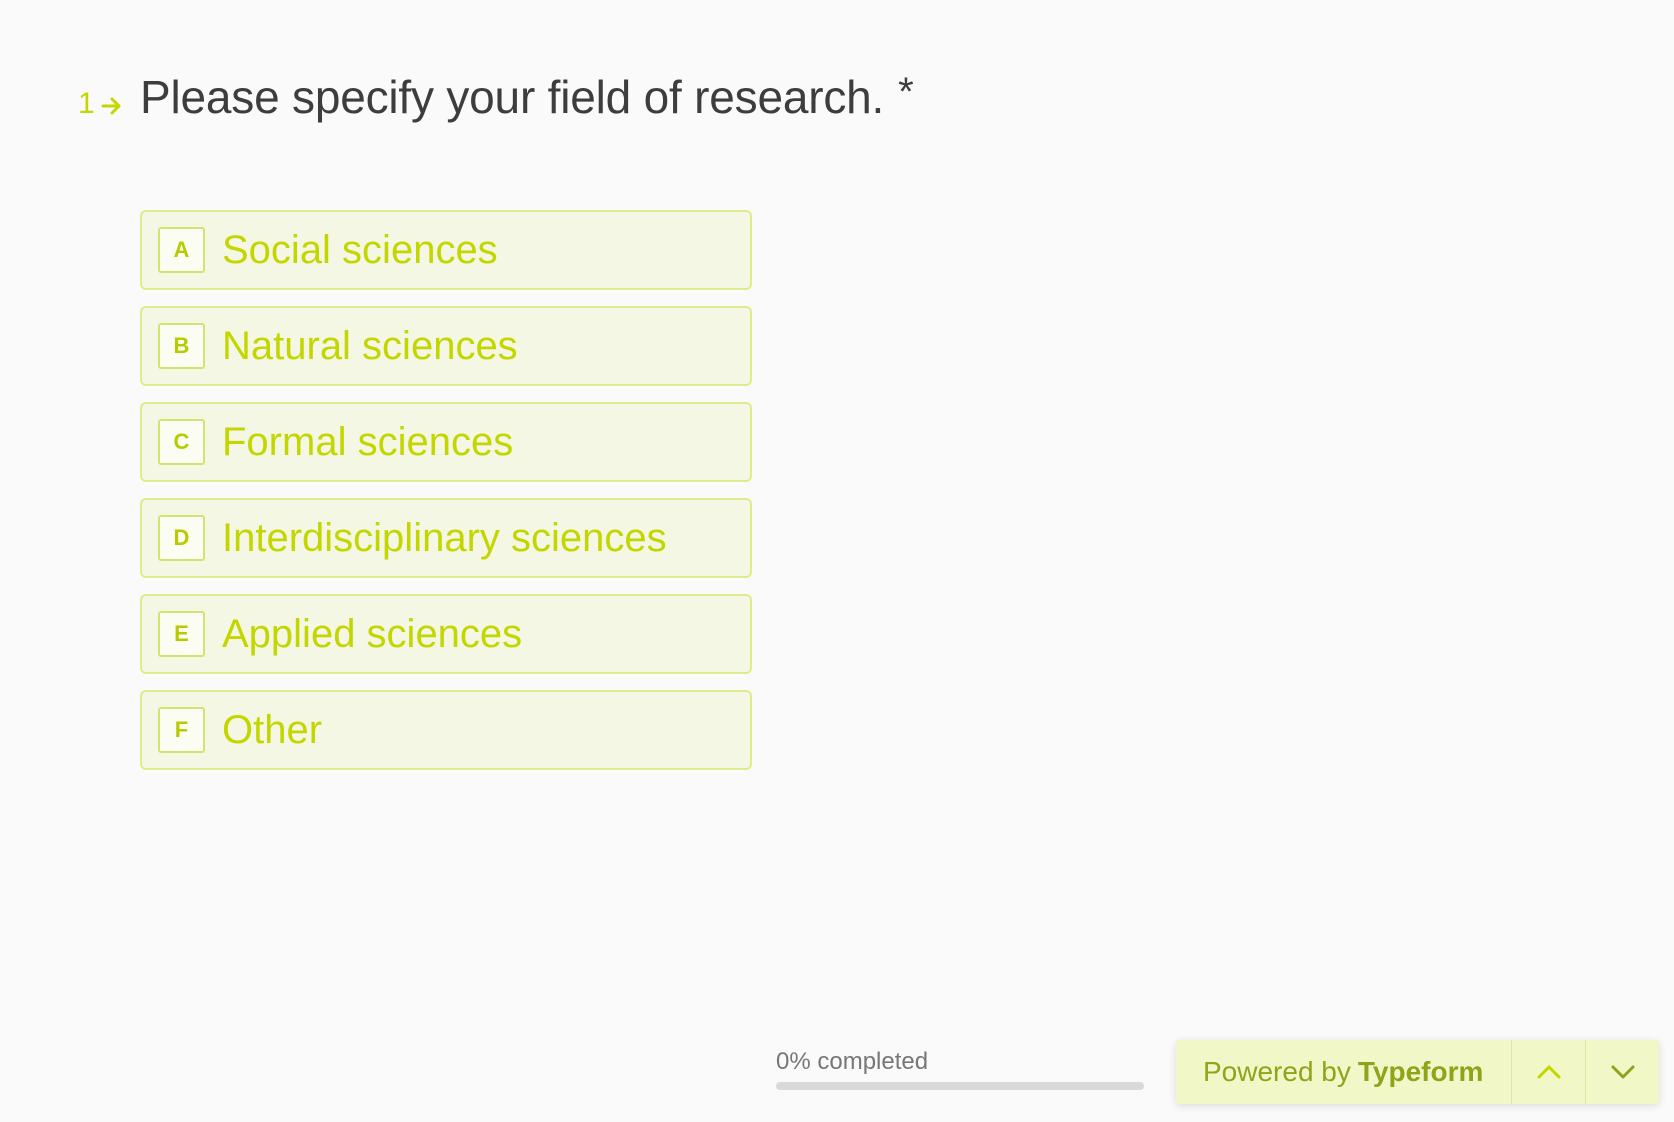 The width and height of the screenshot is (1674, 1122). I want to click on question-number-text: 1, so click(86, 103).